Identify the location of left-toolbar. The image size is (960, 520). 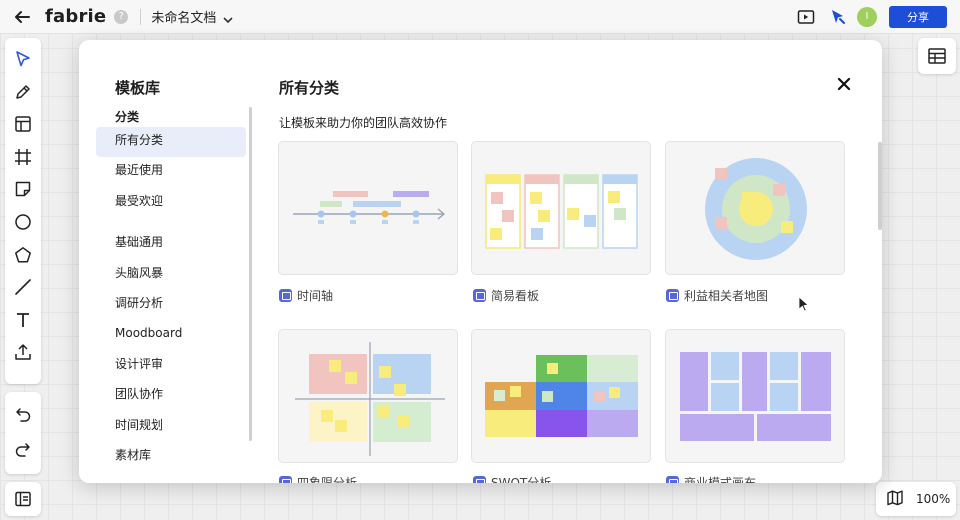
(23, 211).